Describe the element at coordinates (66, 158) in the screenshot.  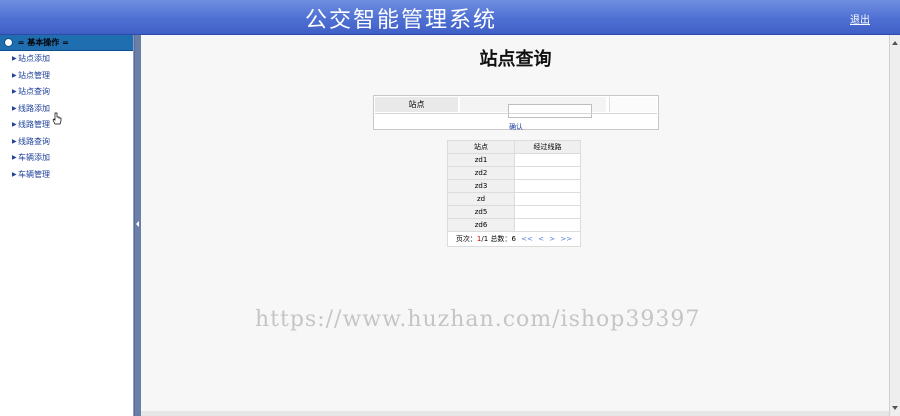
I see `sidebar-item-vehicle-add: ▶ 车辆添加` at that location.